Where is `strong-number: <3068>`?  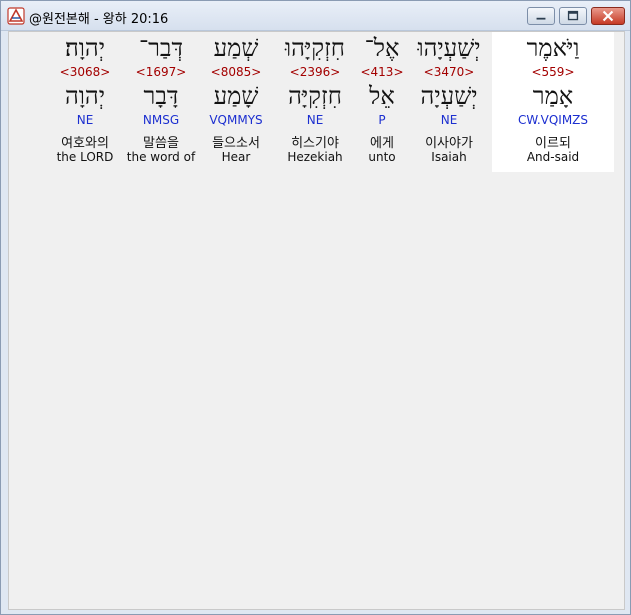 strong-number: <3068> is located at coordinates (85, 72).